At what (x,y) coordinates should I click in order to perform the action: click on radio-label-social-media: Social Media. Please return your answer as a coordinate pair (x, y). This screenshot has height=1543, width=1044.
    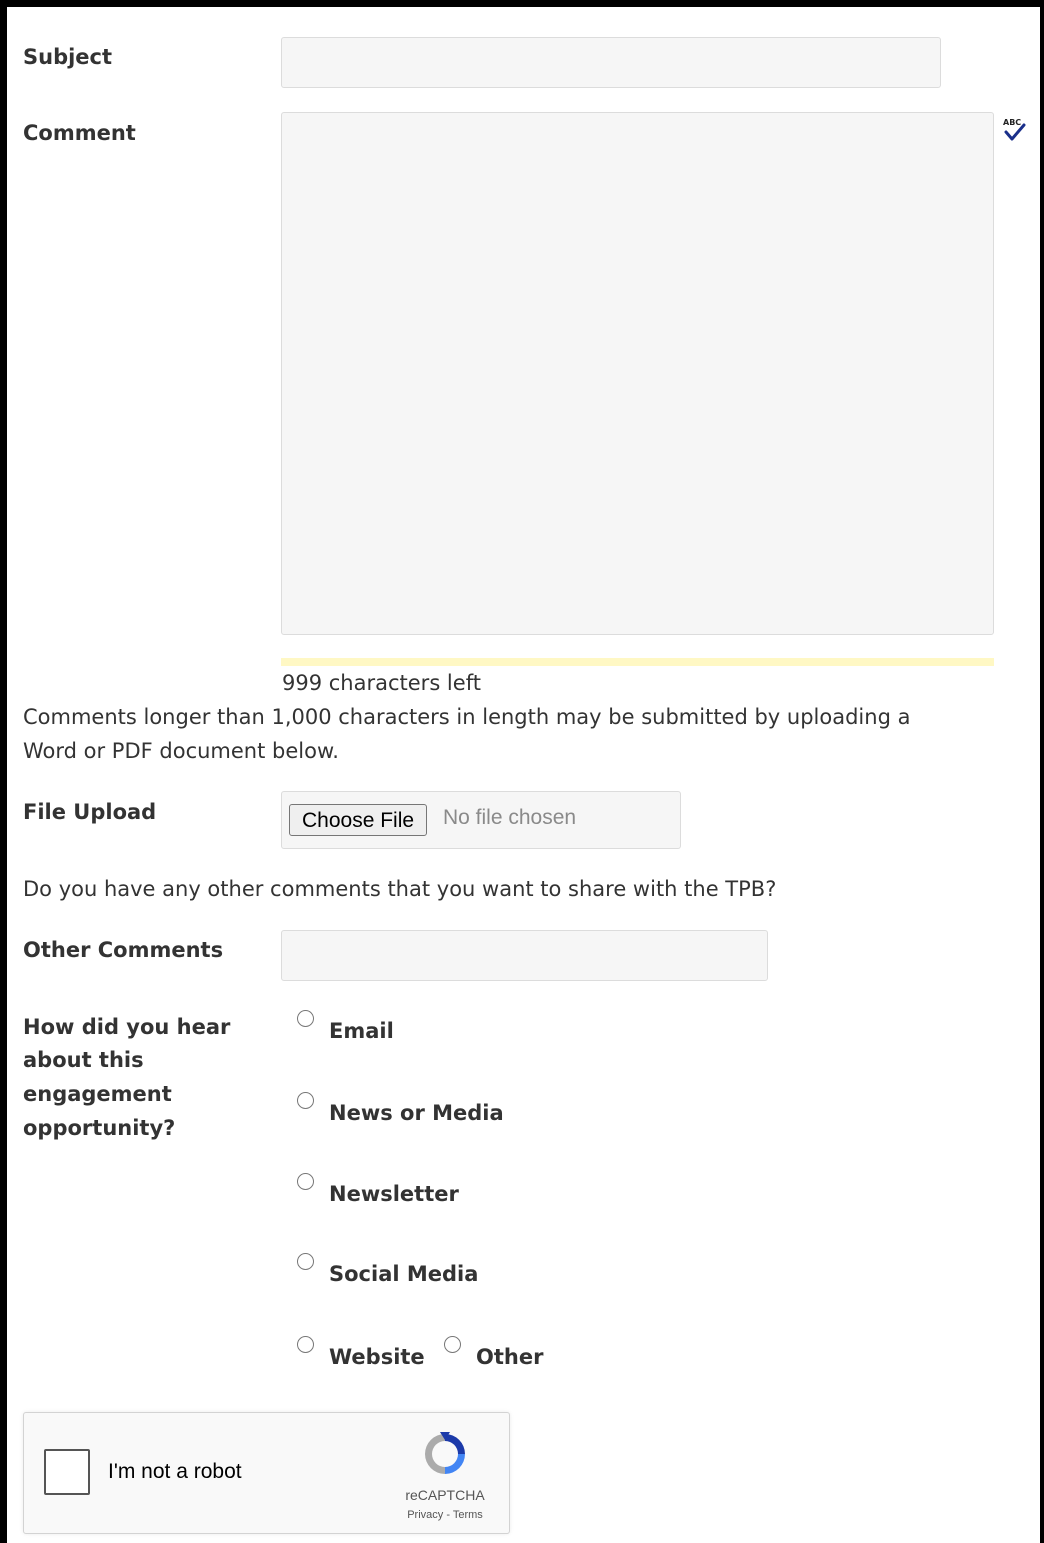
    Looking at the image, I should click on (403, 1274).